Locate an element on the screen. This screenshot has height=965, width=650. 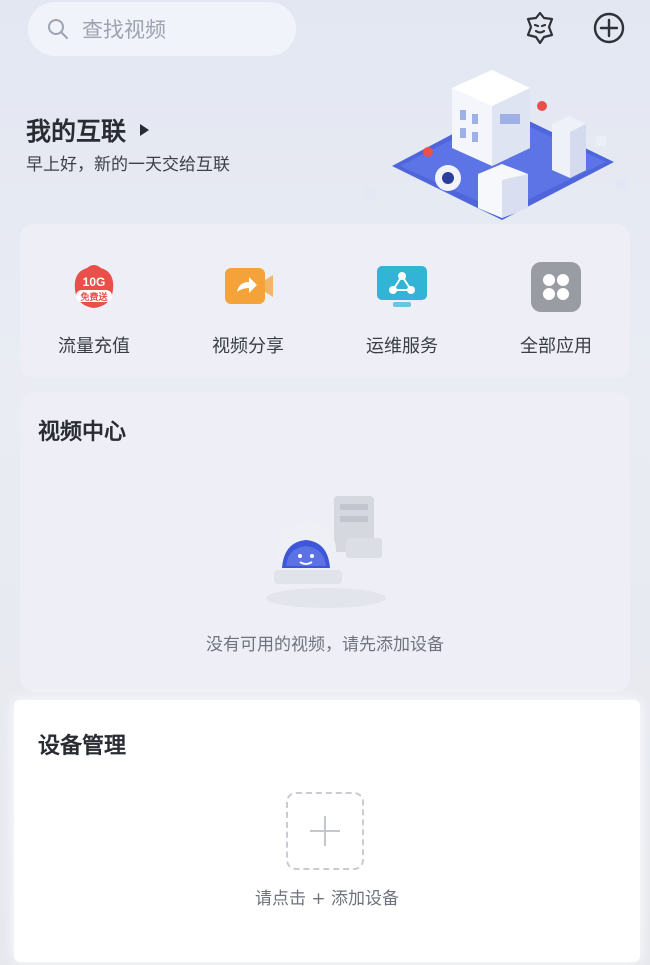
app-label: 运维服务 is located at coordinates (402, 346).